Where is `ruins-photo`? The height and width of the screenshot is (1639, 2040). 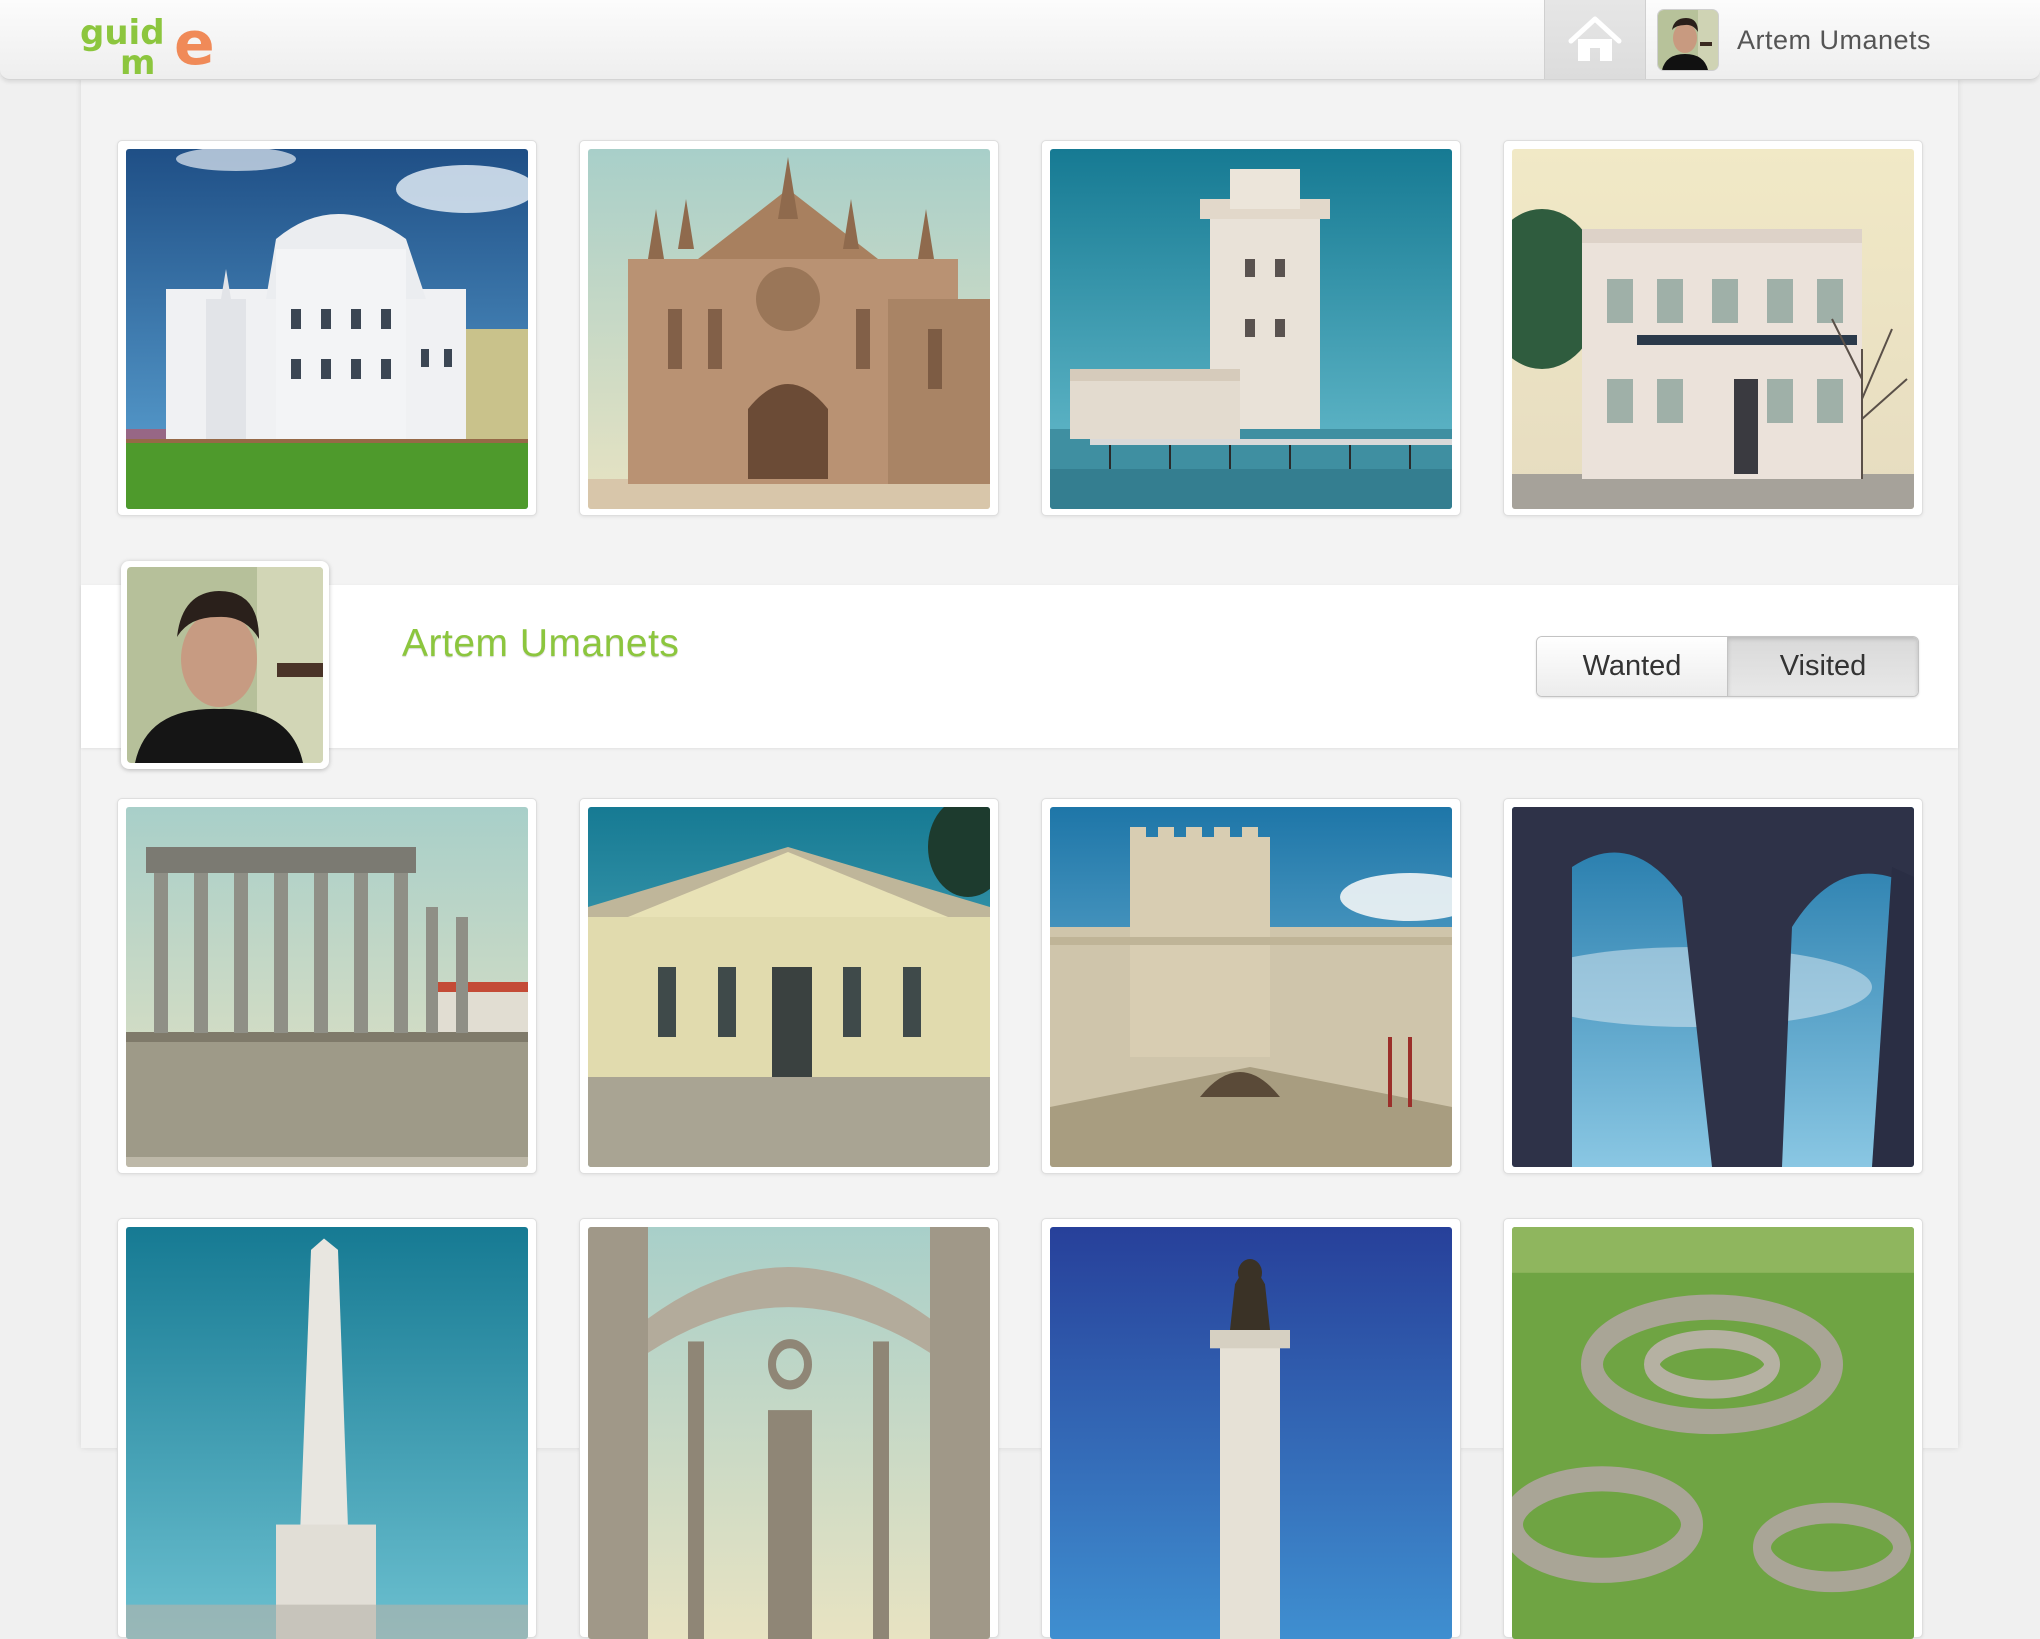
ruins-photo is located at coordinates (789, 1433).